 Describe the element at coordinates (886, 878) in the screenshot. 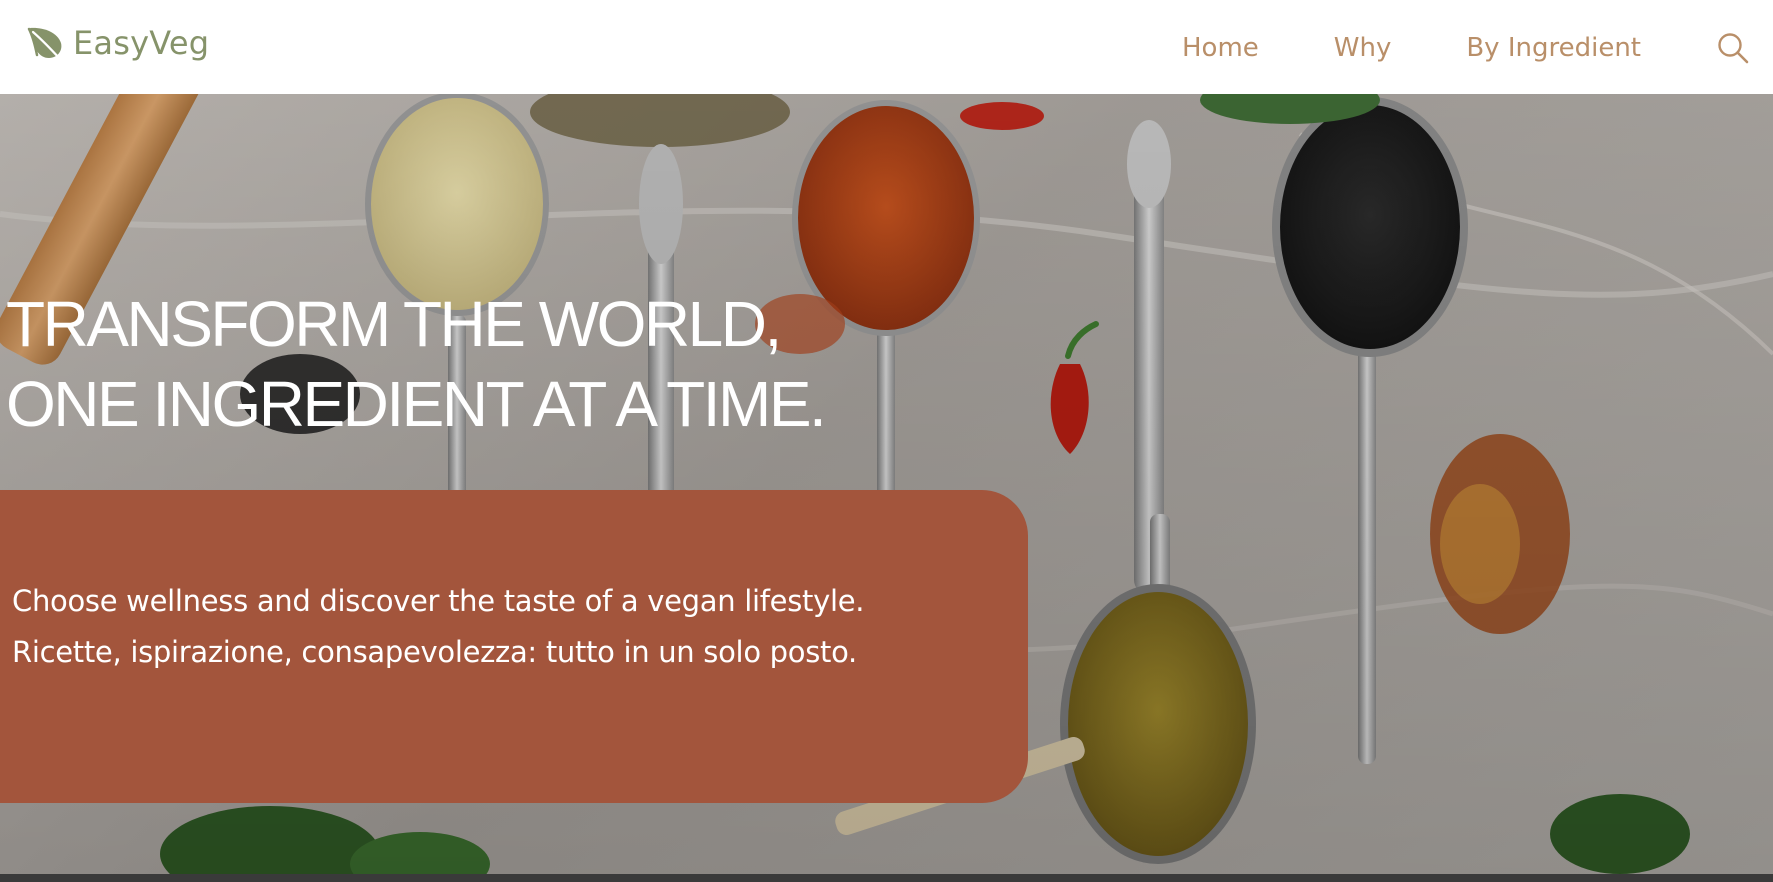

I see `page-bottom-edge` at that location.